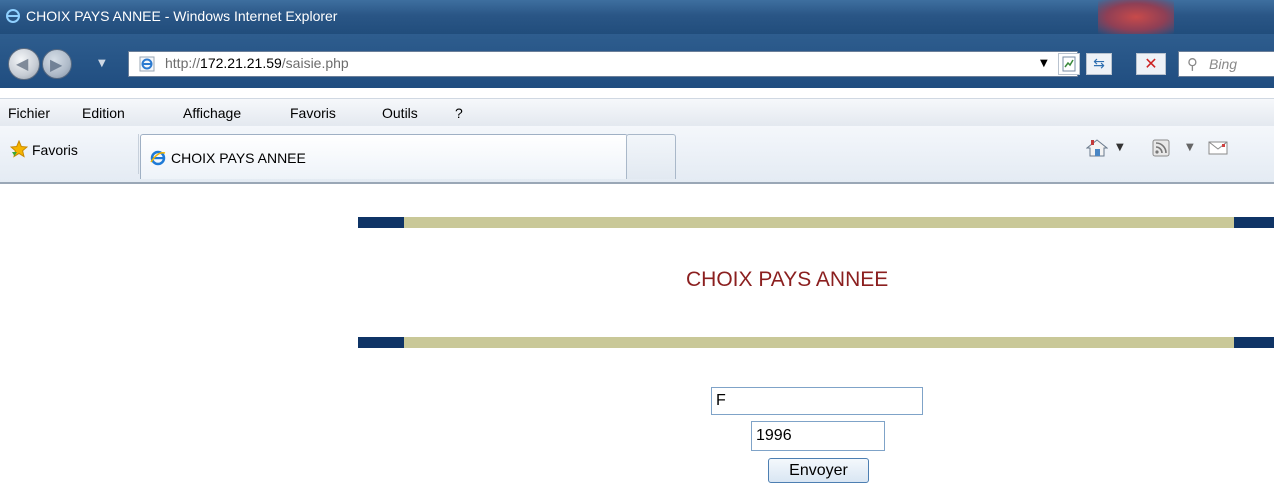  I want to click on search-placeholder: Bing, so click(1223, 64).